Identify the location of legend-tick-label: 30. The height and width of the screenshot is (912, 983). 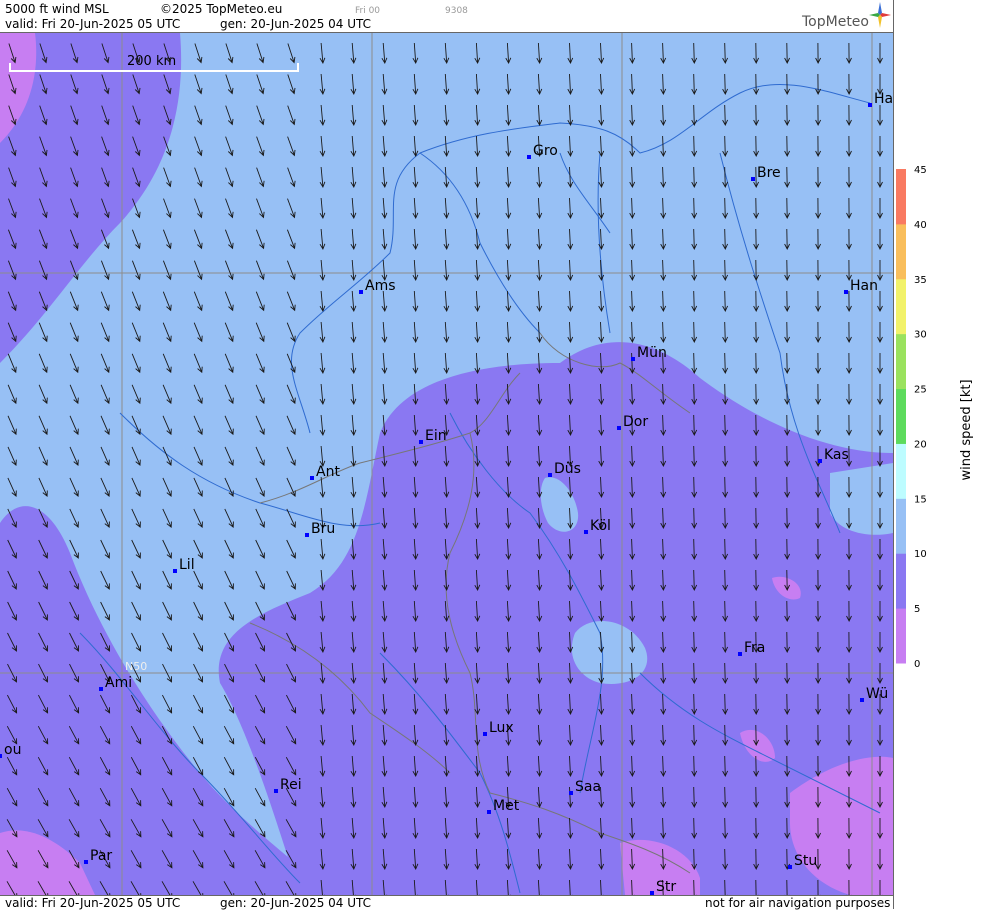
(920, 335).